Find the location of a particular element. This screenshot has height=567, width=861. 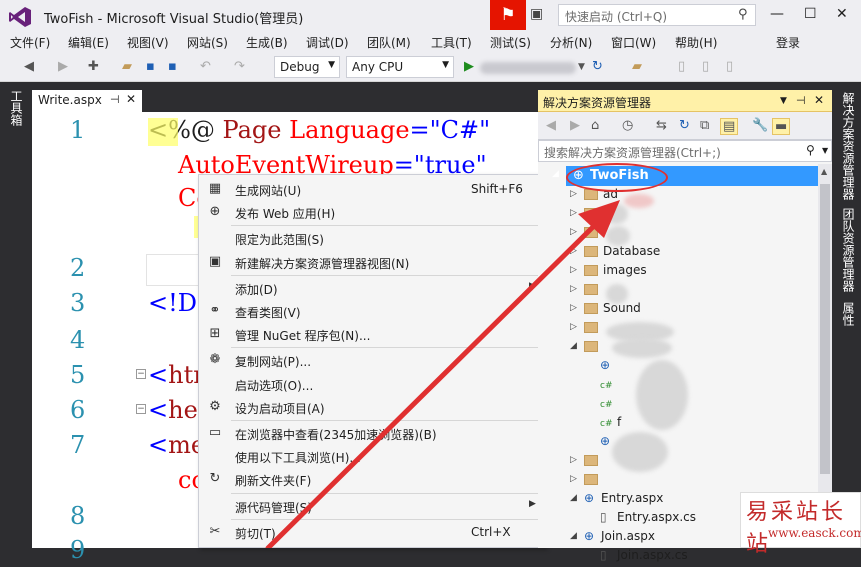

tree-node-label: Join.aspx.cs is located at coordinates (652, 555).